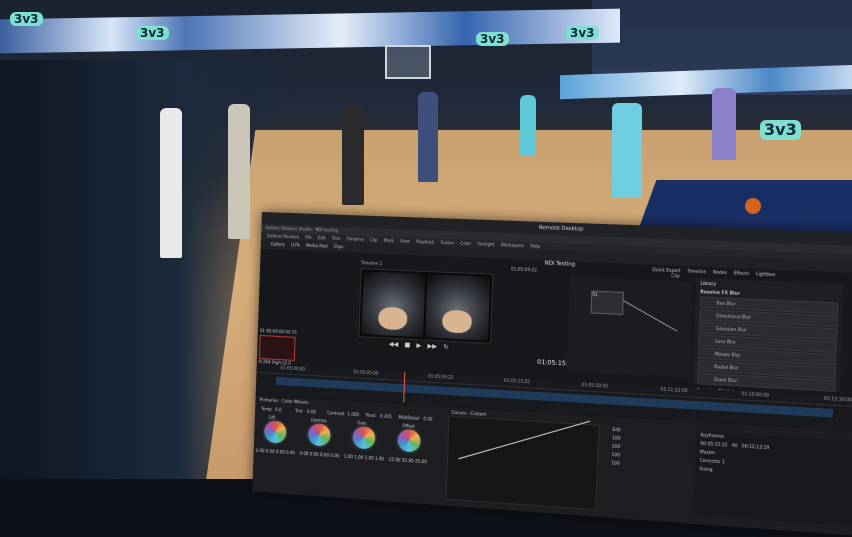  Describe the element at coordinates (755, 394) in the screenshot. I see `ruler-tick: 01:10:00:00` at that location.